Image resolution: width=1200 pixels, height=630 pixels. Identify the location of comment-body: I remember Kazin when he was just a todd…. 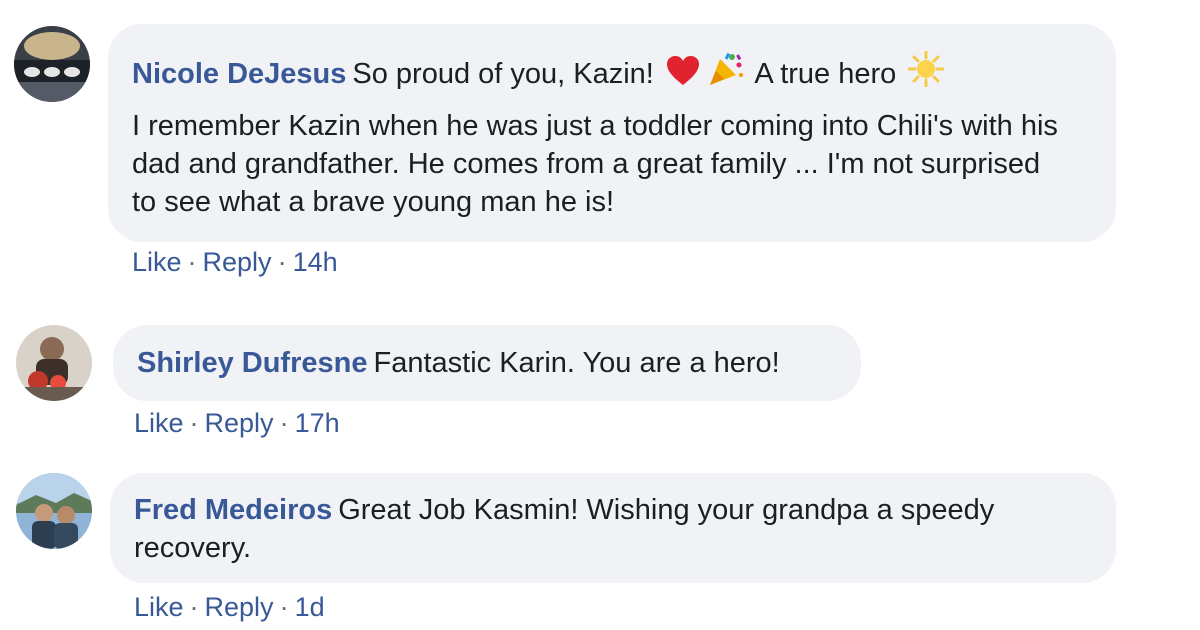
(595, 164).